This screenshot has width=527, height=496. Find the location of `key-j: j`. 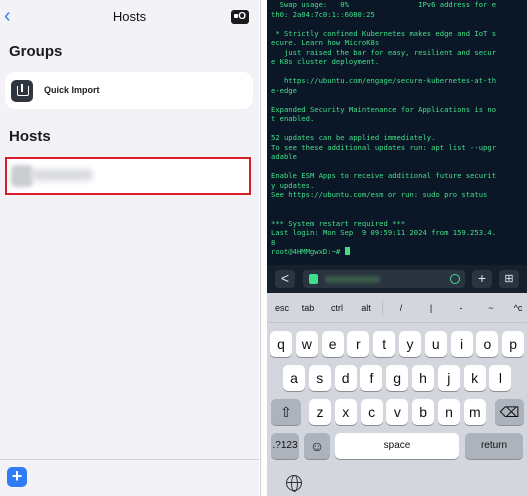

key-j: j is located at coordinates (448, 378).